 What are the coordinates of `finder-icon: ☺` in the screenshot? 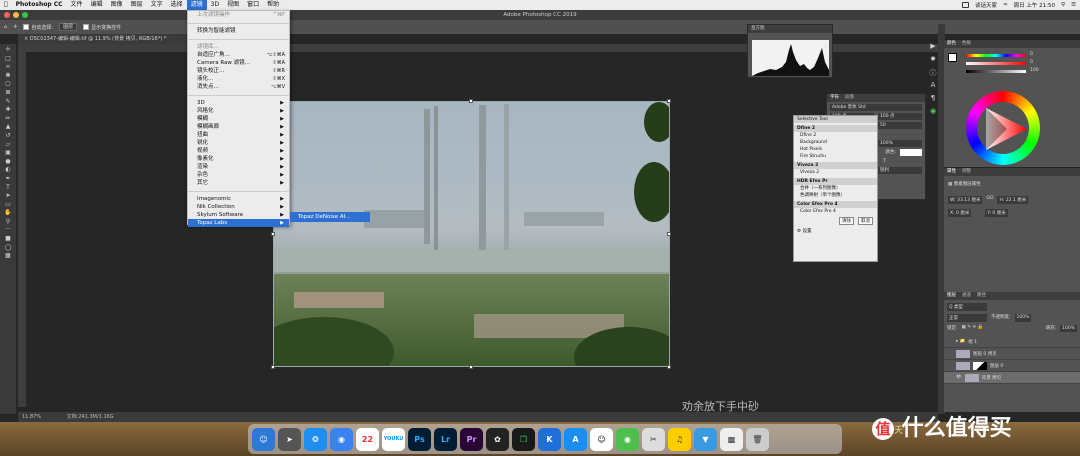 It's located at (263, 439).